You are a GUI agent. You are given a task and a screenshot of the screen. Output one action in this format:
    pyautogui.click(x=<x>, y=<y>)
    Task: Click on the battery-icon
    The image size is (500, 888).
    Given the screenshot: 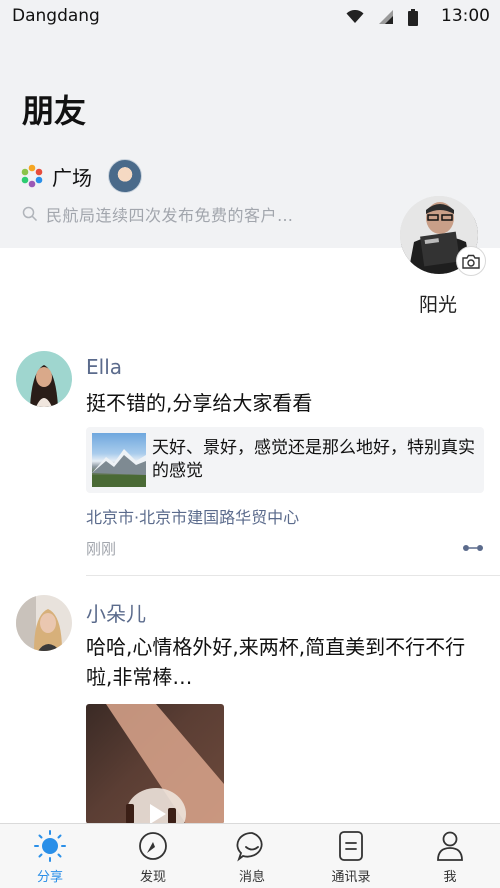 What is the action you would take?
    pyautogui.click(x=413, y=17)
    